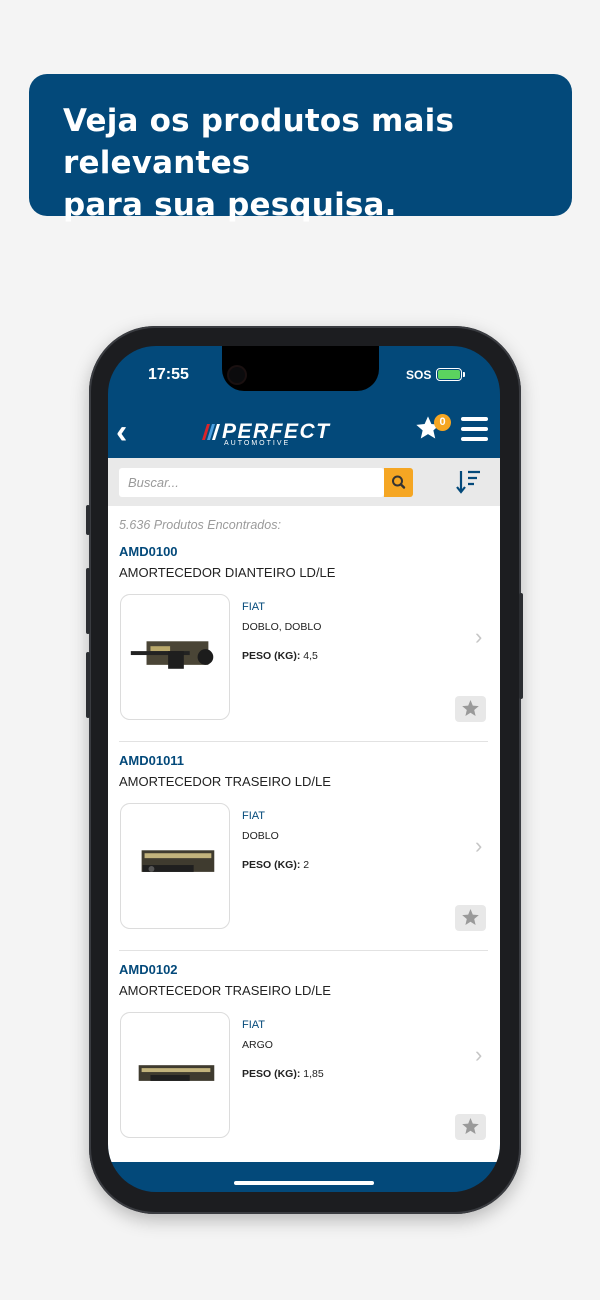  I want to click on product-models: DOBLO, DOBLO, so click(282, 627).